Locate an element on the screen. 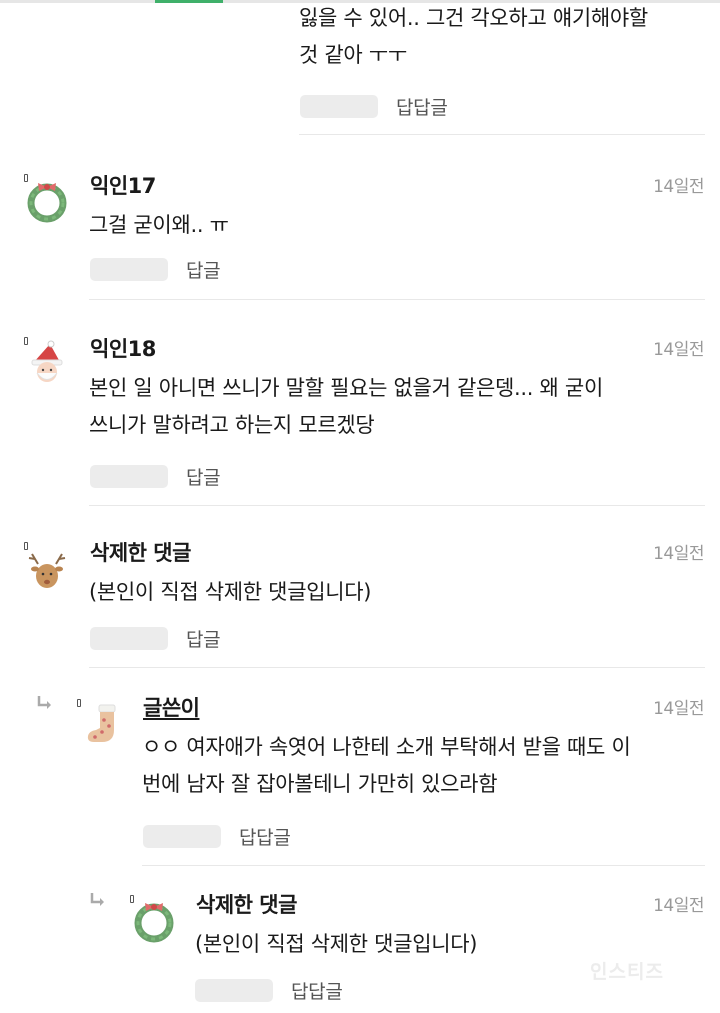 This screenshot has height=1013, width=720. comment-line: 것 같아 ㅜㅜ is located at coordinates (353, 55).